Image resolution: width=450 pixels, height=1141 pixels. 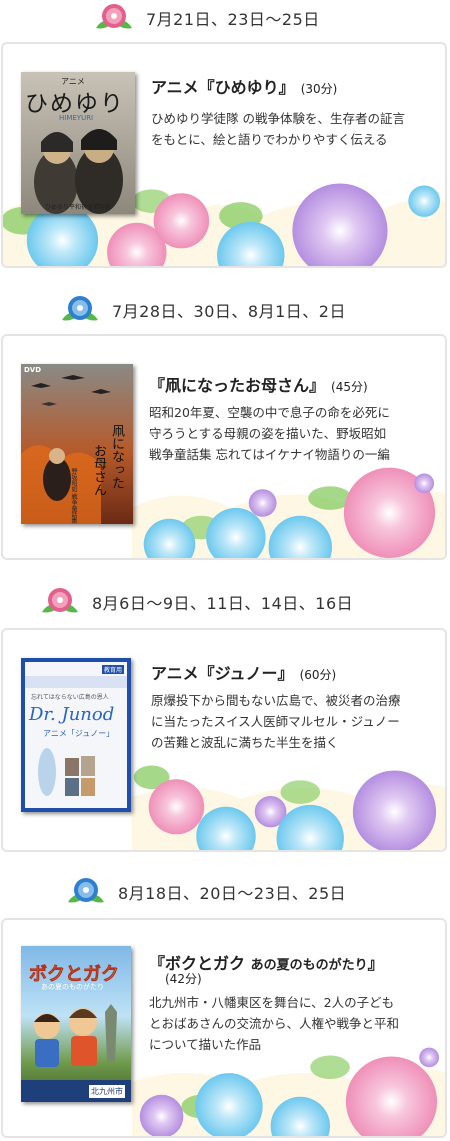 I want to click on cover-header-band, so click(x=76, y=682).